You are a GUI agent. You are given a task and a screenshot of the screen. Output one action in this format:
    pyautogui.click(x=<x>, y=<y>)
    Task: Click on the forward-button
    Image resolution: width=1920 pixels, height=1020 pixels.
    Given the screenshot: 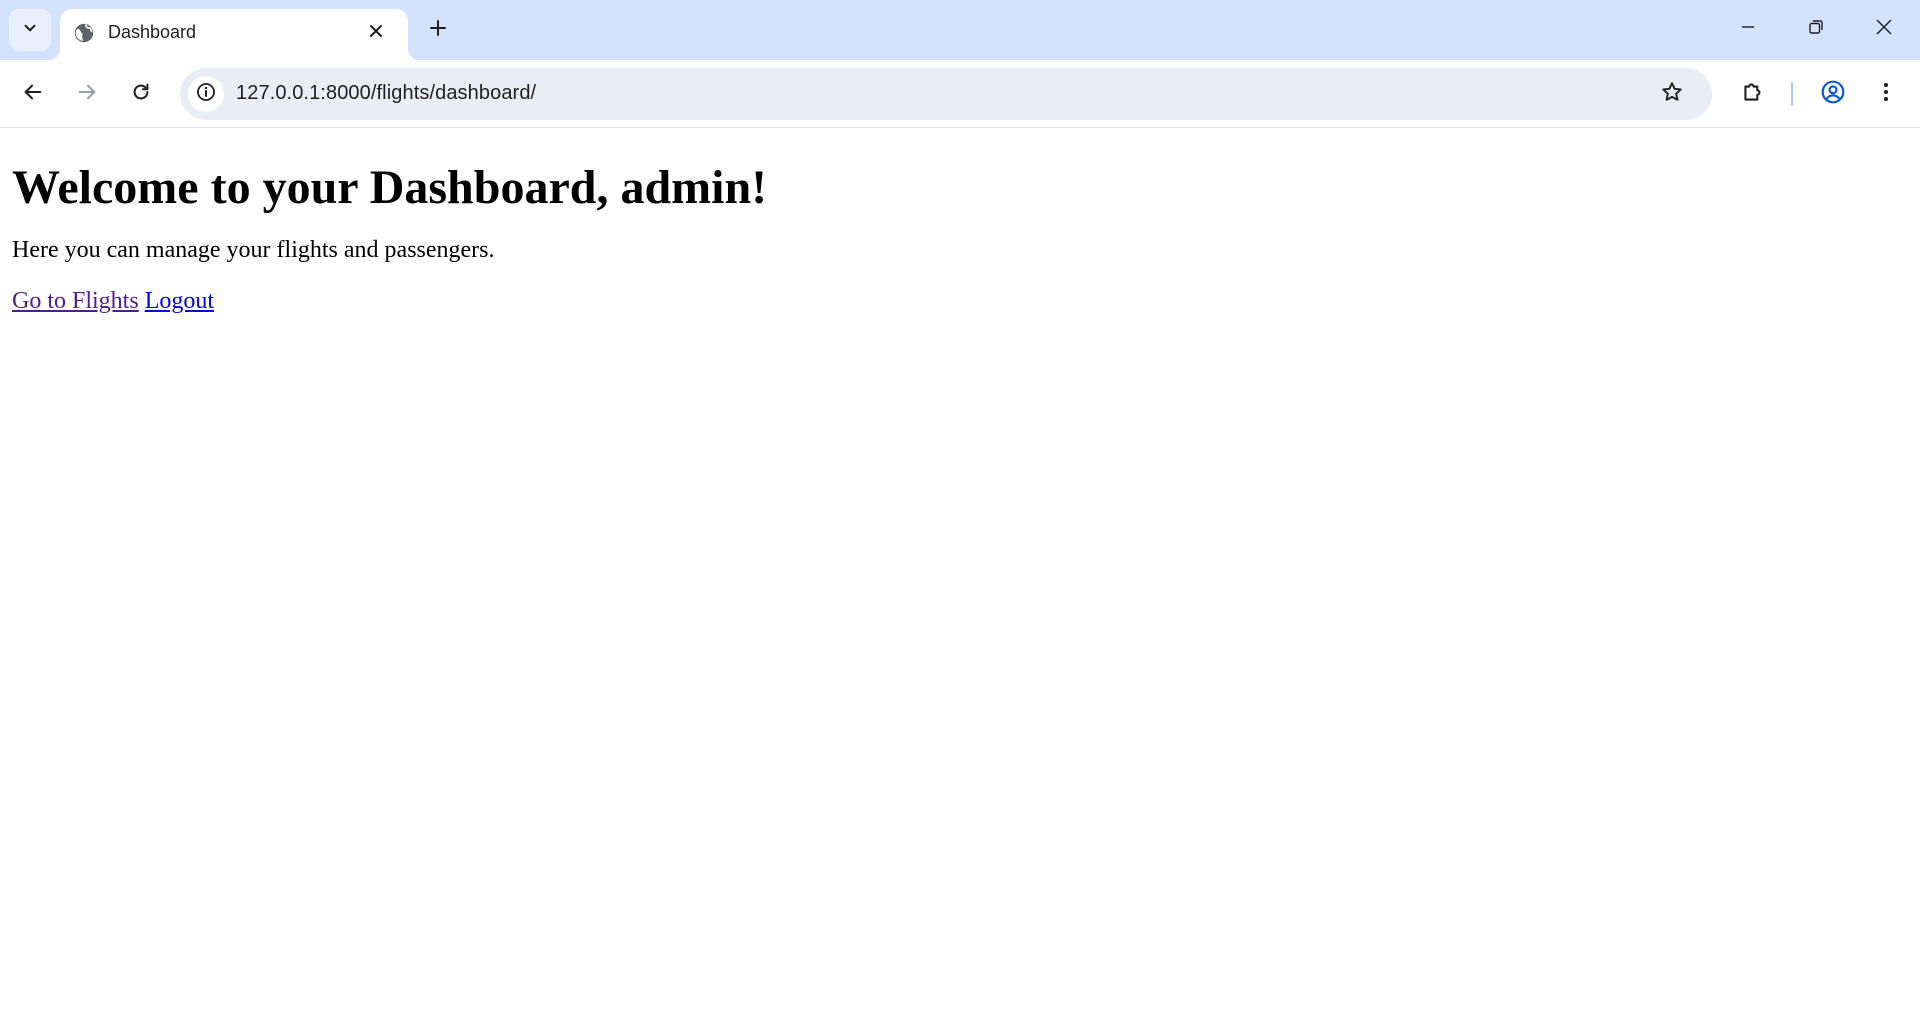 What is the action you would take?
    pyautogui.click(x=87, y=94)
    